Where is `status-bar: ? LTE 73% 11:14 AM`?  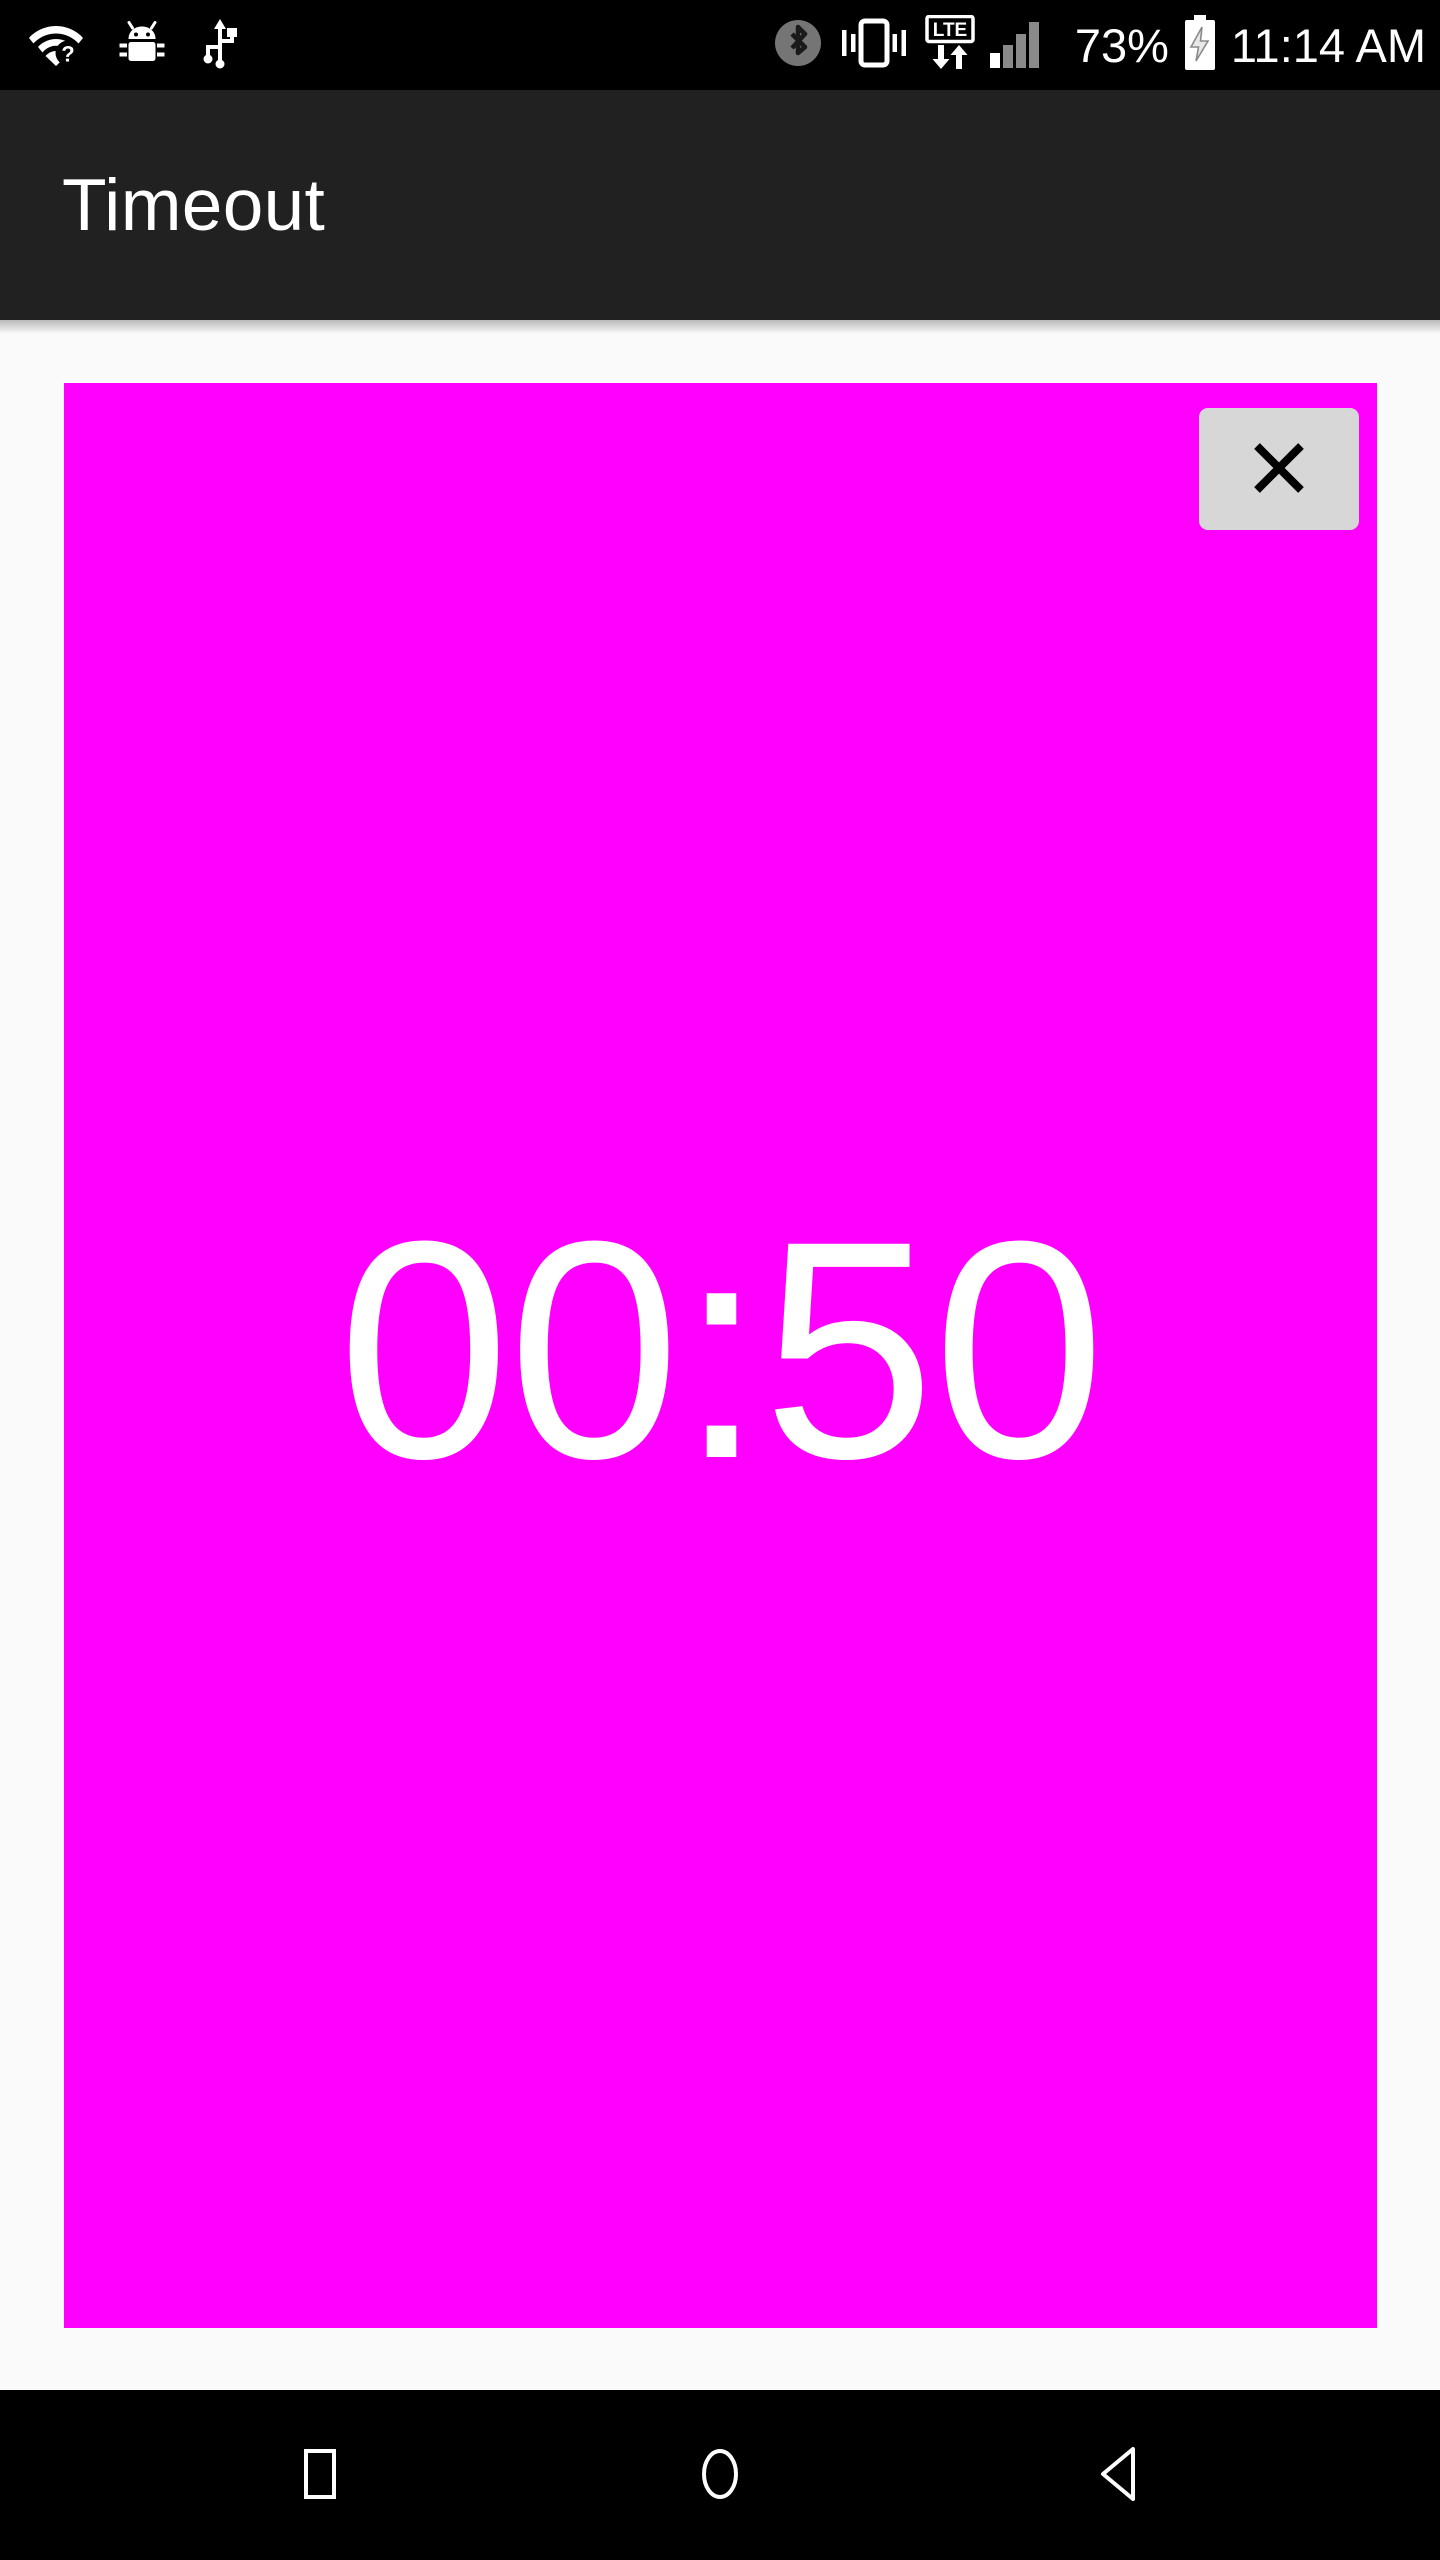 status-bar: ? LTE 73% 11:14 AM is located at coordinates (720, 45).